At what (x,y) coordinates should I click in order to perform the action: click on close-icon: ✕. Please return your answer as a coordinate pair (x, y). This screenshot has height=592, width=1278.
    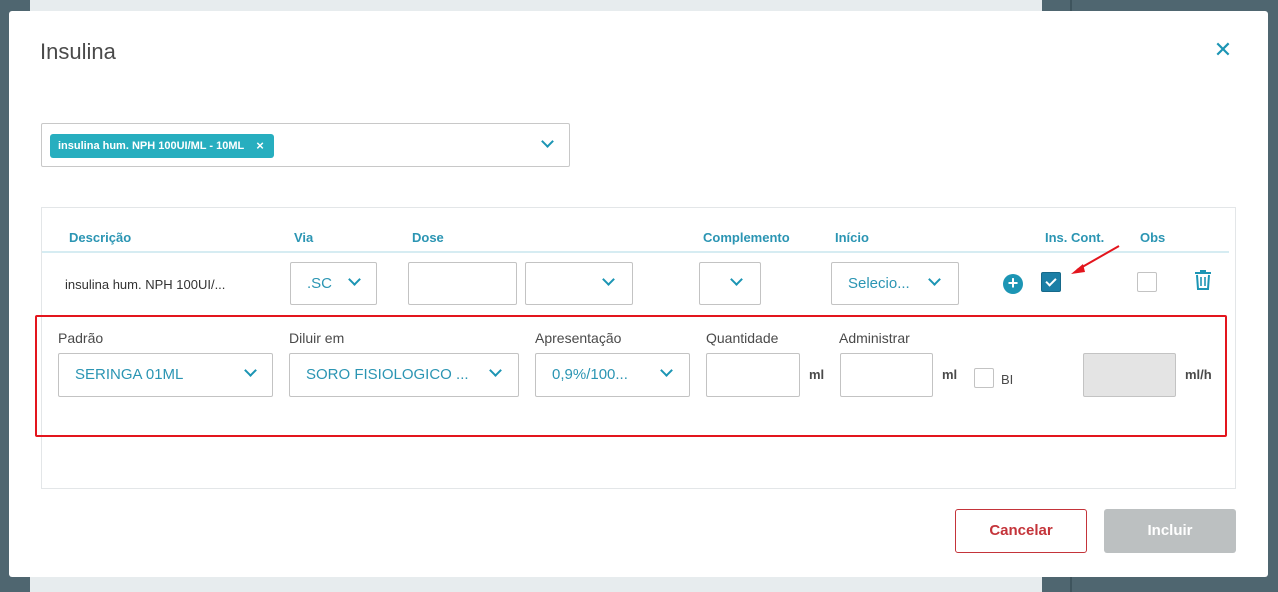
    Looking at the image, I should click on (1223, 50).